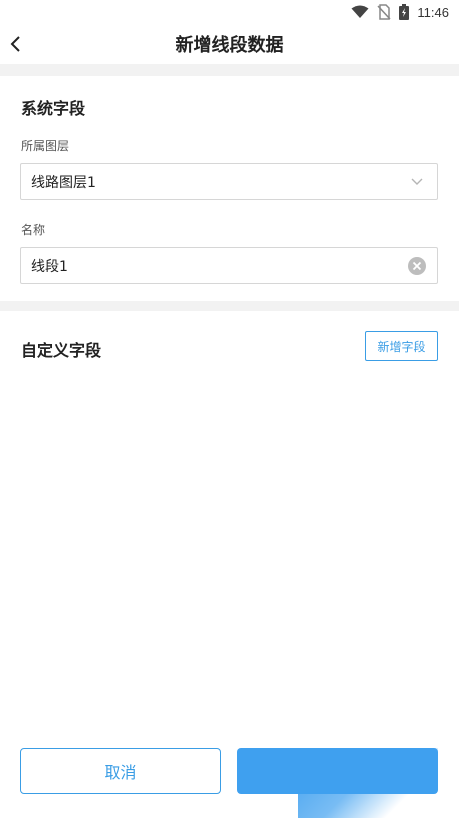 This screenshot has height=818, width=459. What do you see at coordinates (49, 266) in the screenshot?
I see `name-field-value: 线段1` at bounding box center [49, 266].